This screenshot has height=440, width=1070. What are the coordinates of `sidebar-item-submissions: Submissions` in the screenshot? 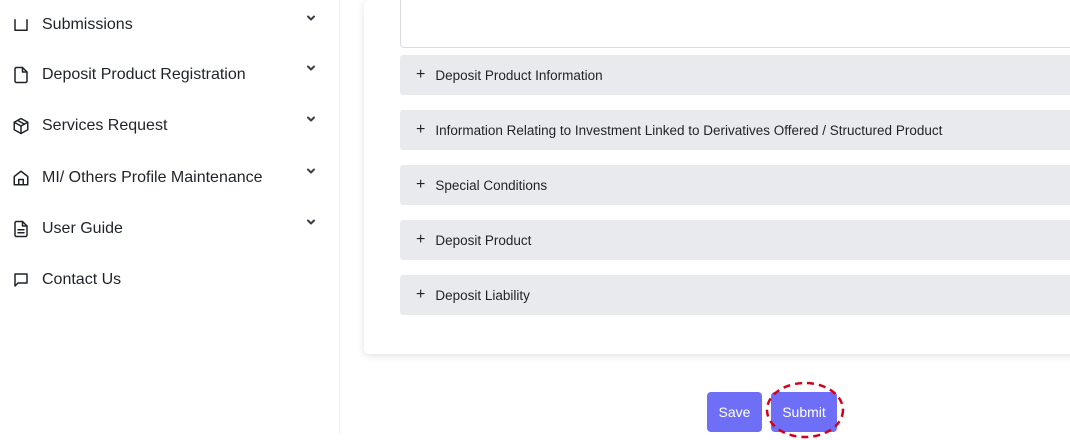 It's located at (169, 25).